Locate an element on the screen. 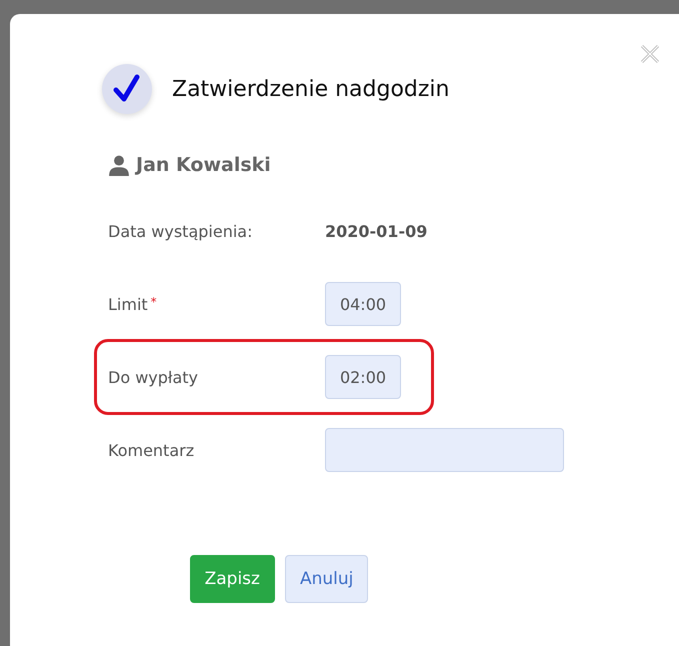 The width and height of the screenshot is (679, 646). field-label: Data wystąpienia: is located at coordinates (180, 231).